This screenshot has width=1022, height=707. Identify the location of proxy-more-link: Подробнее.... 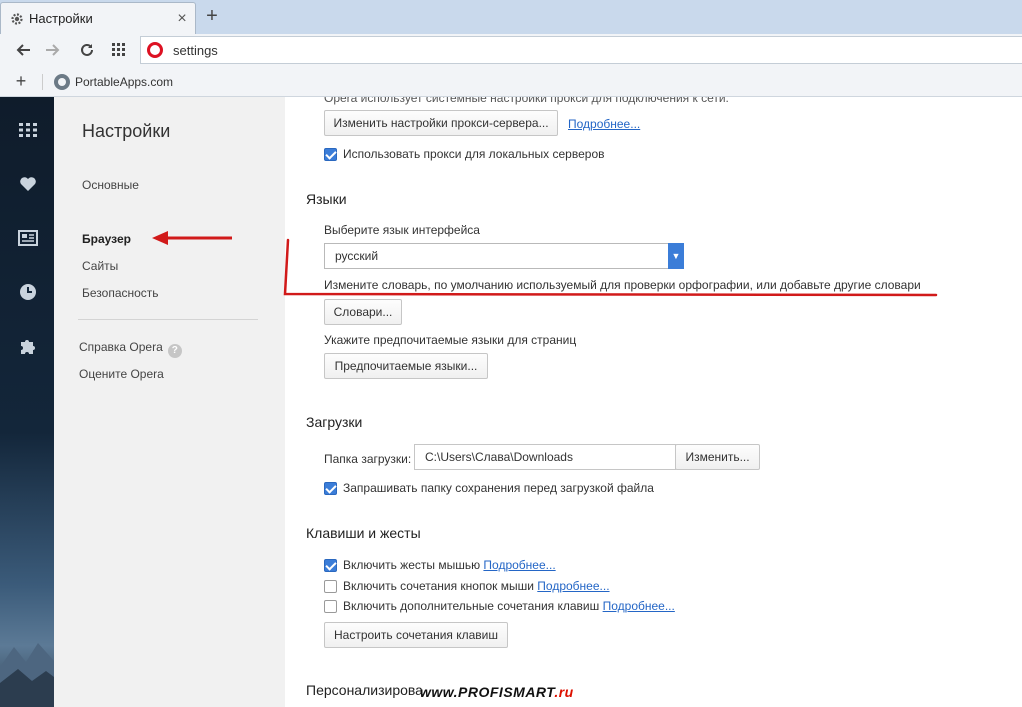
(604, 124).